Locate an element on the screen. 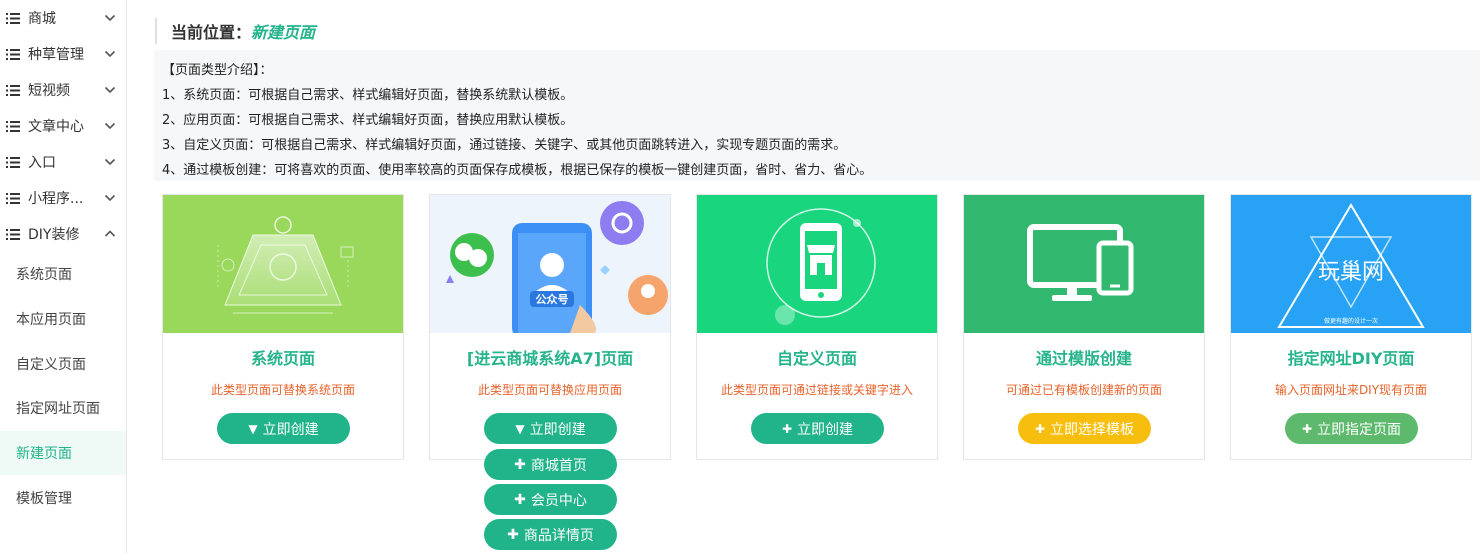 The width and height of the screenshot is (1482, 553). card-title: 指定网址DIY页面 is located at coordinates (1351, 358).